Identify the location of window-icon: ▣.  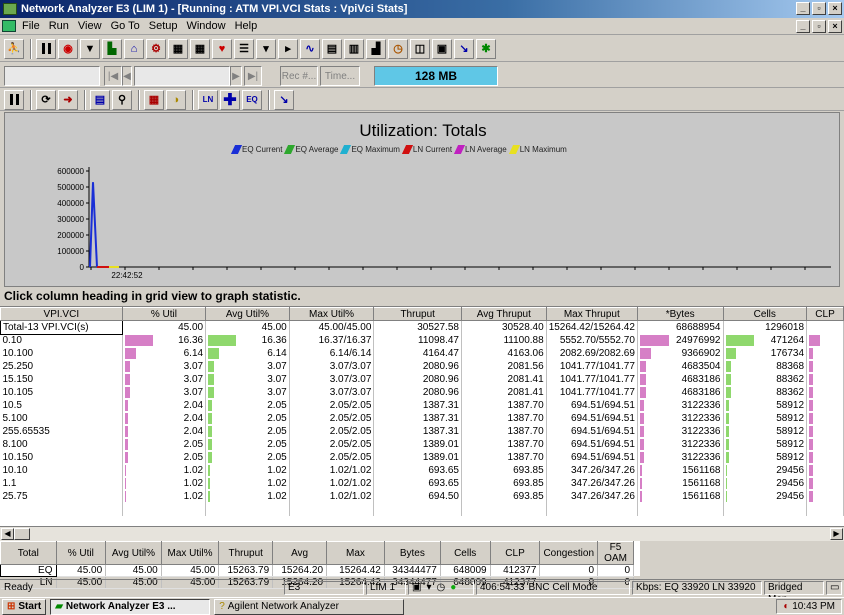
(442, 48).